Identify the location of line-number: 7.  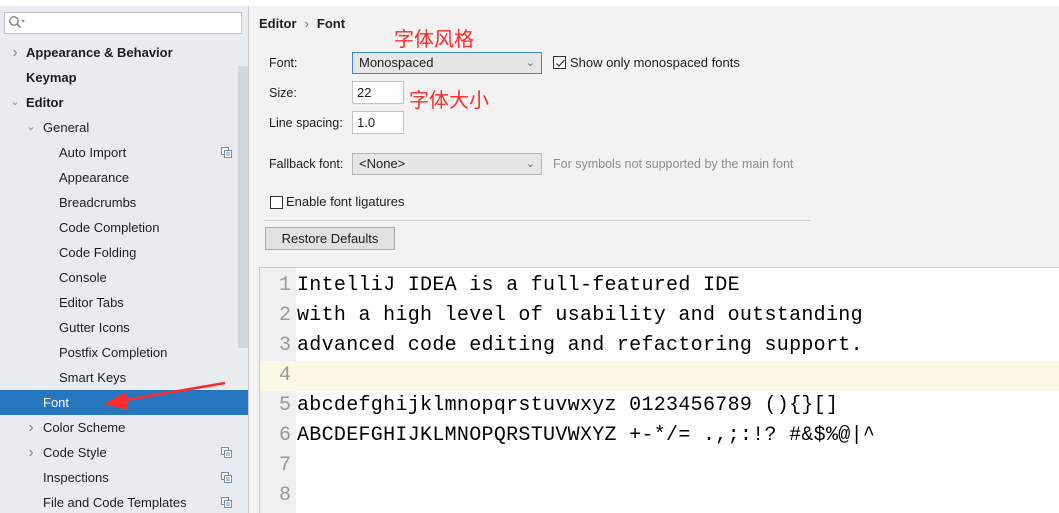
(284, 465).